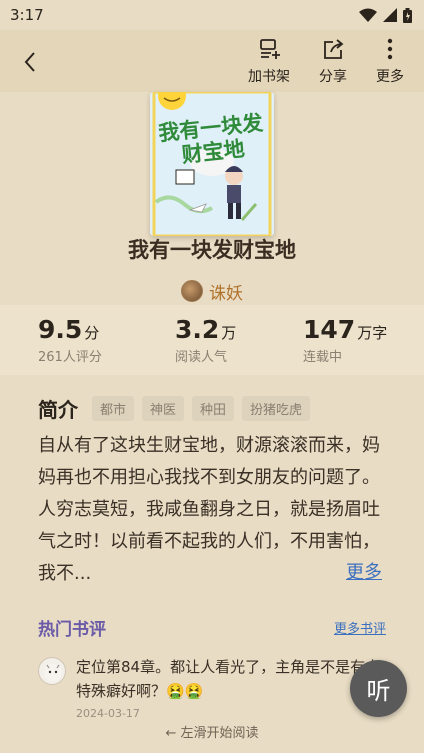  Describe the element at coordinates (226, 293) in the screenshot. I see `author-name: 诛妖` at that location.